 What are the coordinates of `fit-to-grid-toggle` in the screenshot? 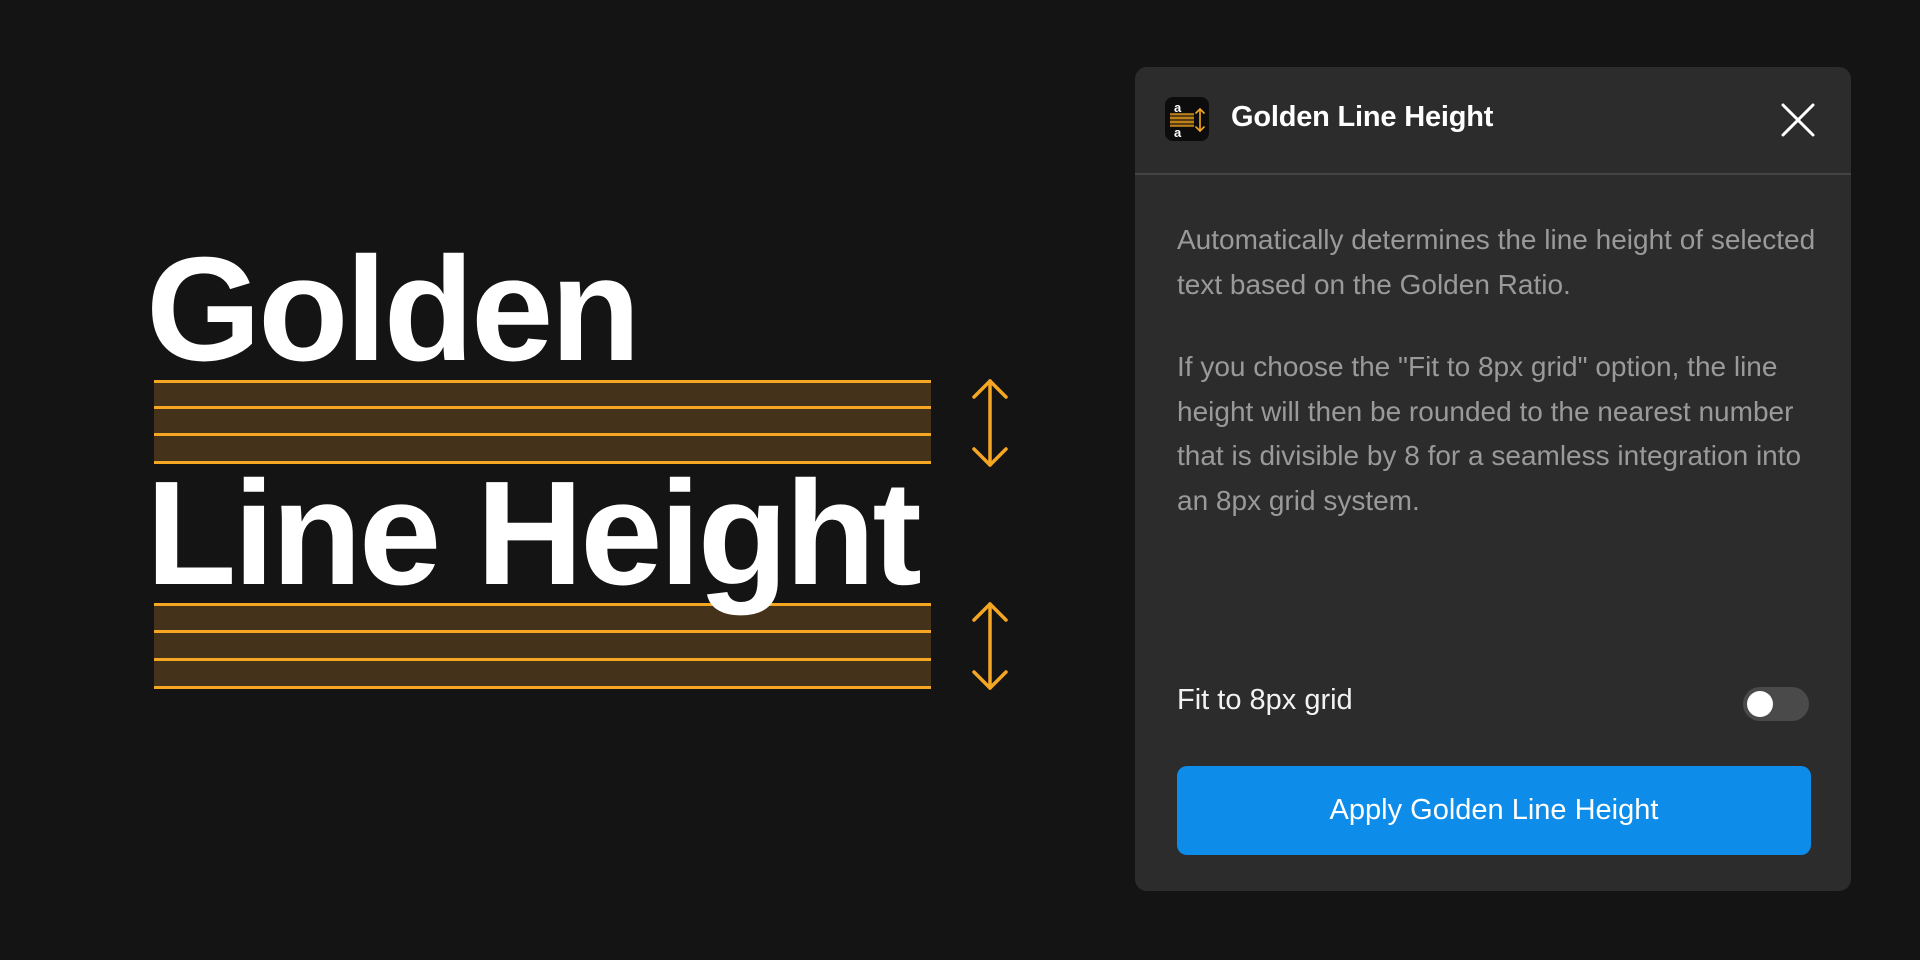 It's located at (1776, 704).